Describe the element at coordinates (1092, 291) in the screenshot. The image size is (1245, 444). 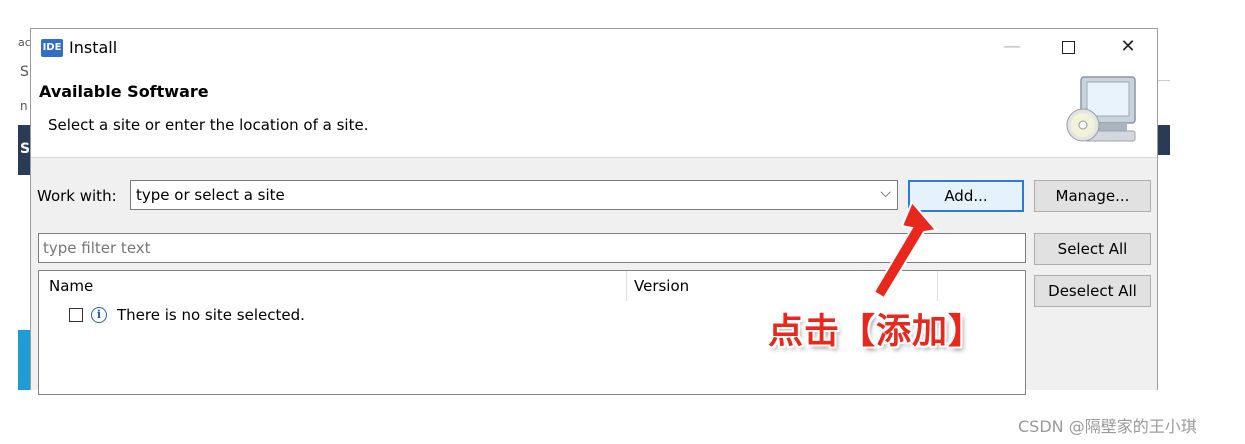
I see `deselect-all-button: Deselect All` at that location.